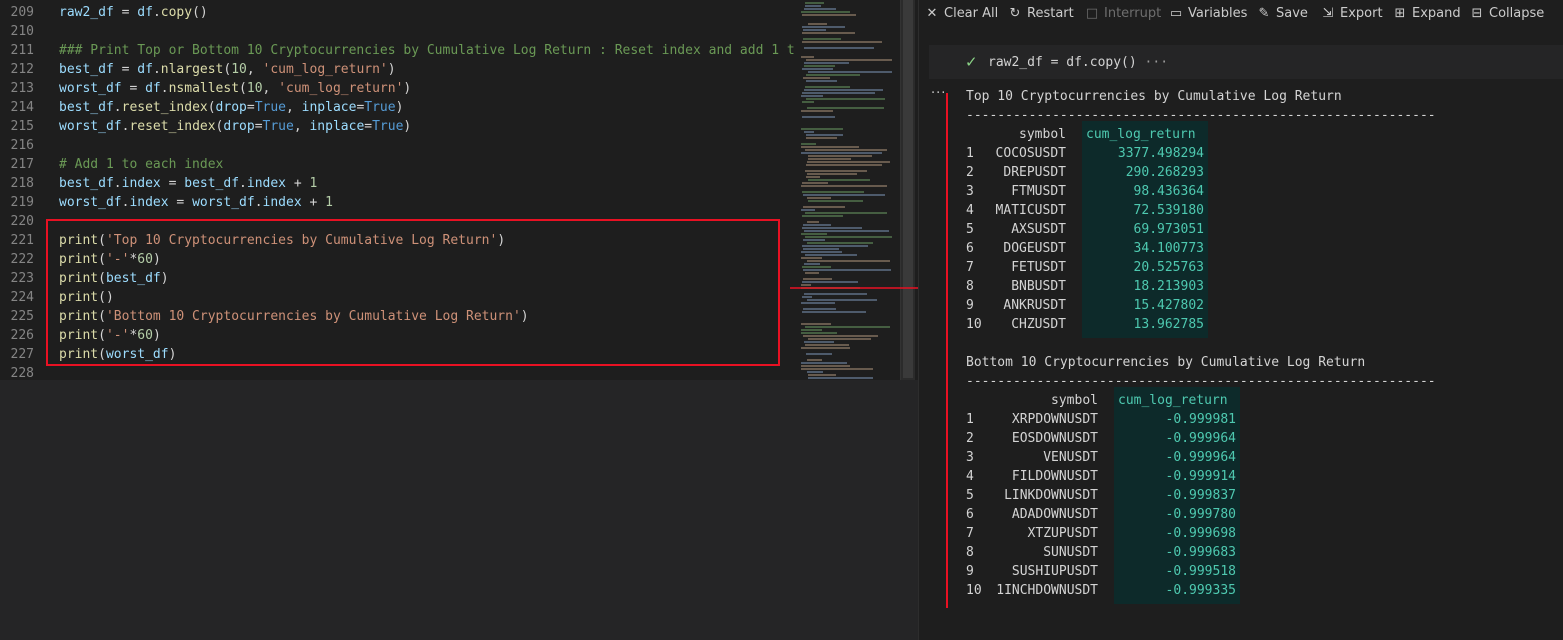 The width and height of the screenshot is (1563, 640). I want to click on column-header-value: cum_log_return, so click(1173, 400).